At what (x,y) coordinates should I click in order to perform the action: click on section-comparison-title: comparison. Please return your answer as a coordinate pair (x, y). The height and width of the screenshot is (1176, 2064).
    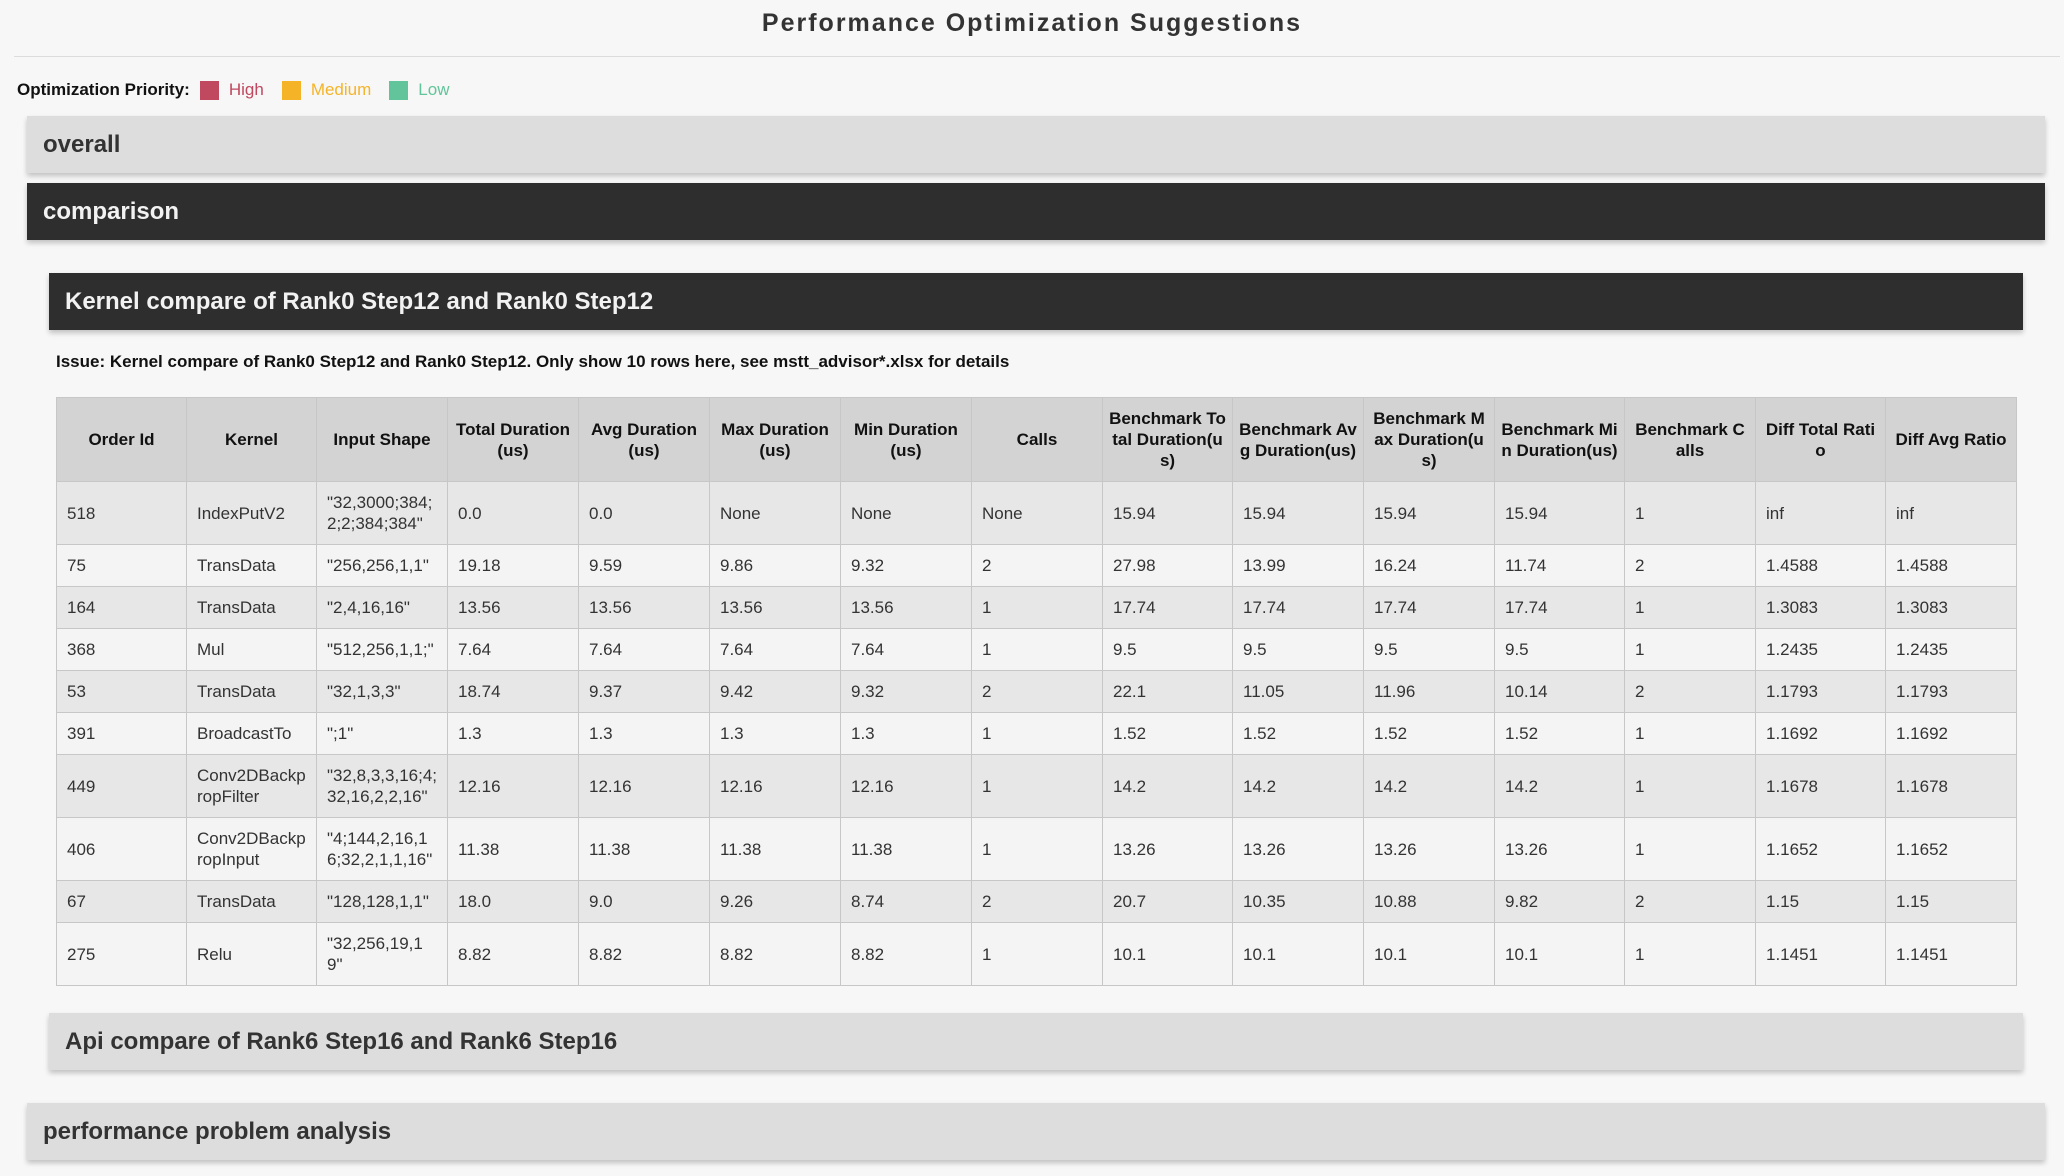
    Looking at the image, I should click on (111, 211).